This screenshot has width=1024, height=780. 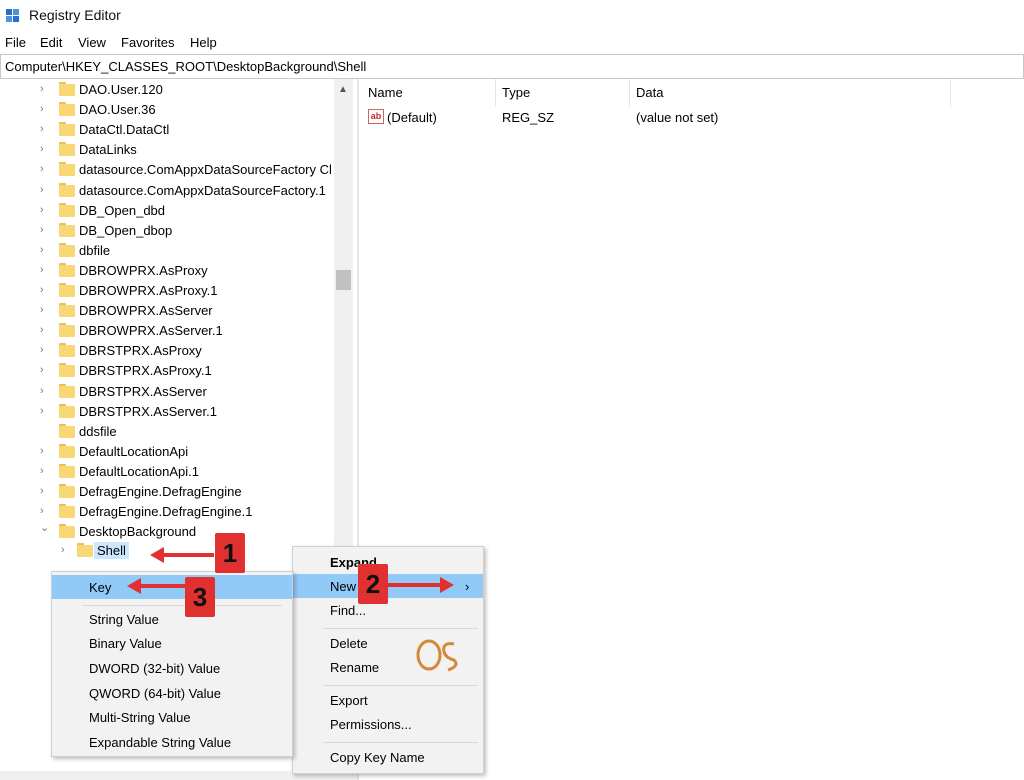 I want to click on value-row: ab (Default) REG_SZ (value not set), so click(x=659, y=119).